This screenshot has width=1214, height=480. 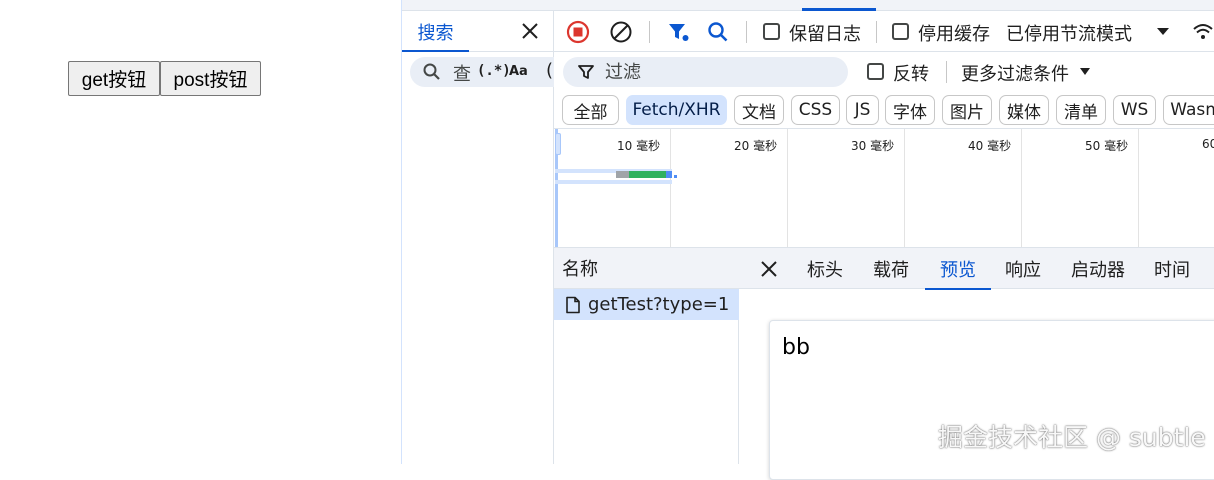 What do you see at coordinates (1072, 437) in the screenshot?
I see `watermark: 掘金技术社区 @ subtle` at bounding box center [1072, 437].